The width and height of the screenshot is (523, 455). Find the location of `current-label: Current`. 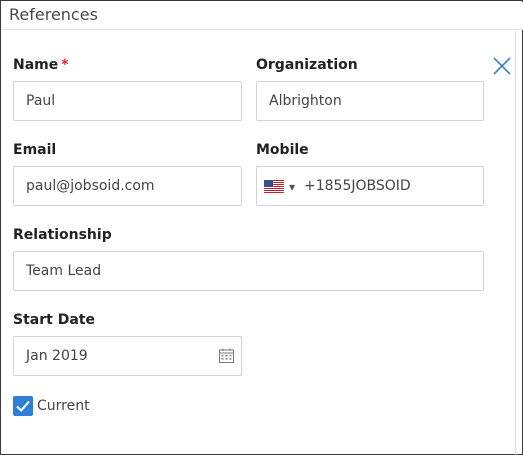

current-label: Current is located at coordinates (63, 406).